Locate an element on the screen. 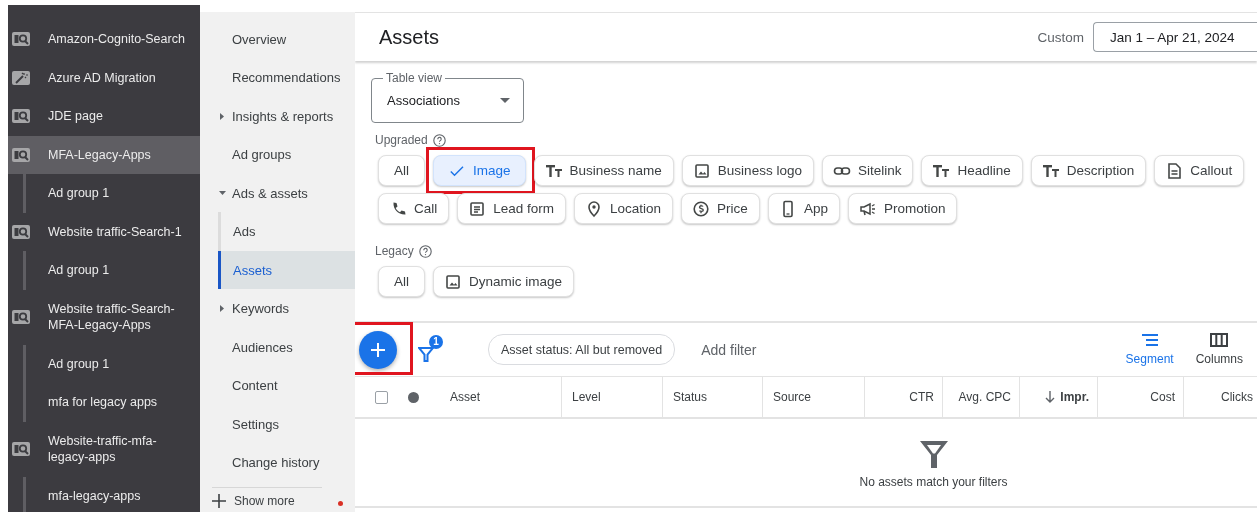  filter-count-badge: 1 is located at coordinates (436, 341).